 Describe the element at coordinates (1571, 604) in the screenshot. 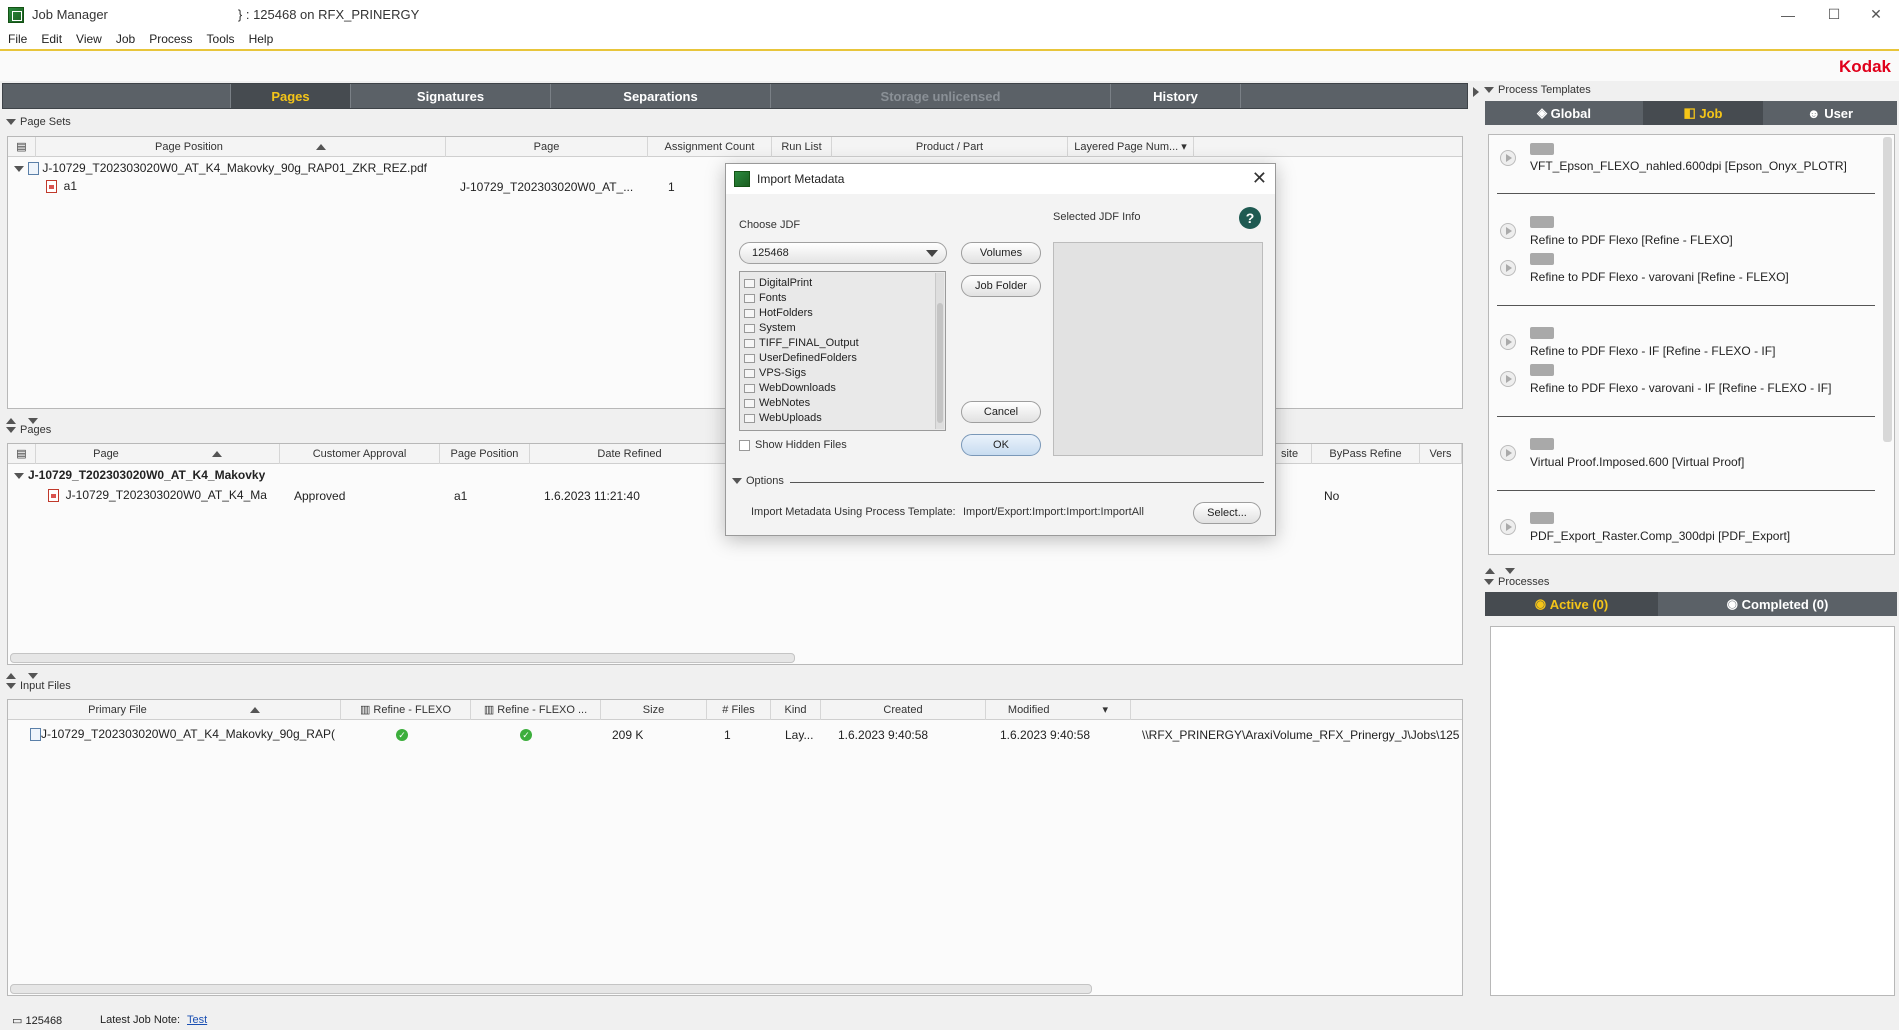

I see `tab-active-processes: ◉ Active (0)` at that location.